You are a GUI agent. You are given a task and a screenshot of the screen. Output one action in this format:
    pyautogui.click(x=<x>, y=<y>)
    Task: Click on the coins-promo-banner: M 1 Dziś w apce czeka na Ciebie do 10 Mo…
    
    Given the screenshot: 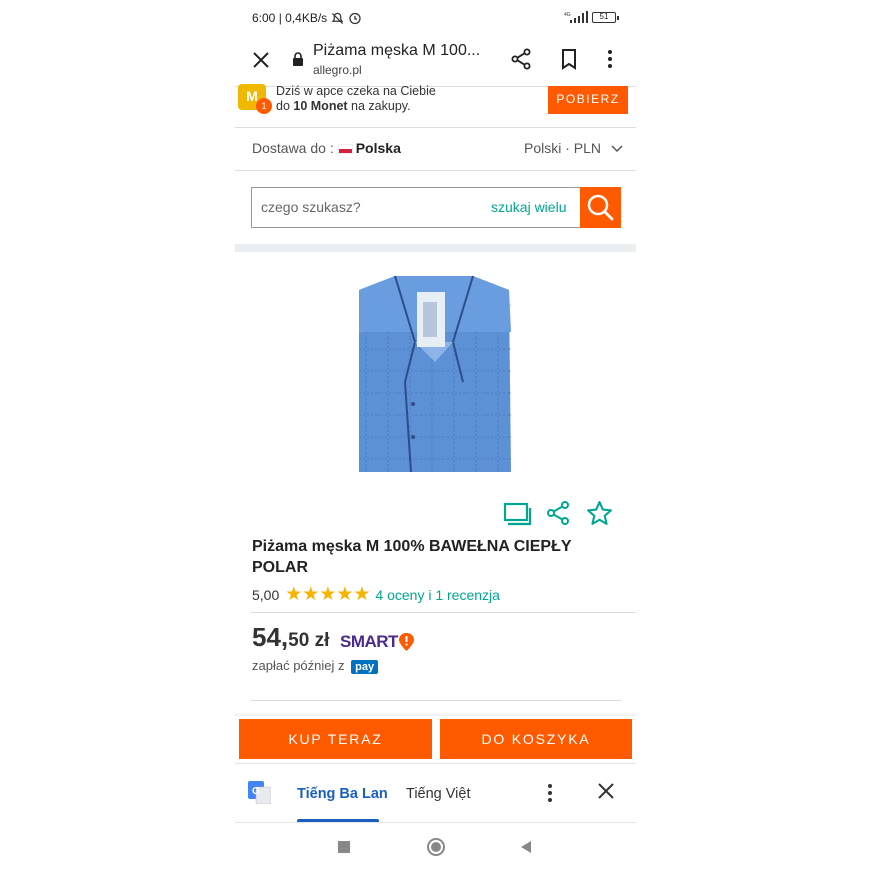 What is the action you would take?
    pyautogui.click(x=435, y=105)
    